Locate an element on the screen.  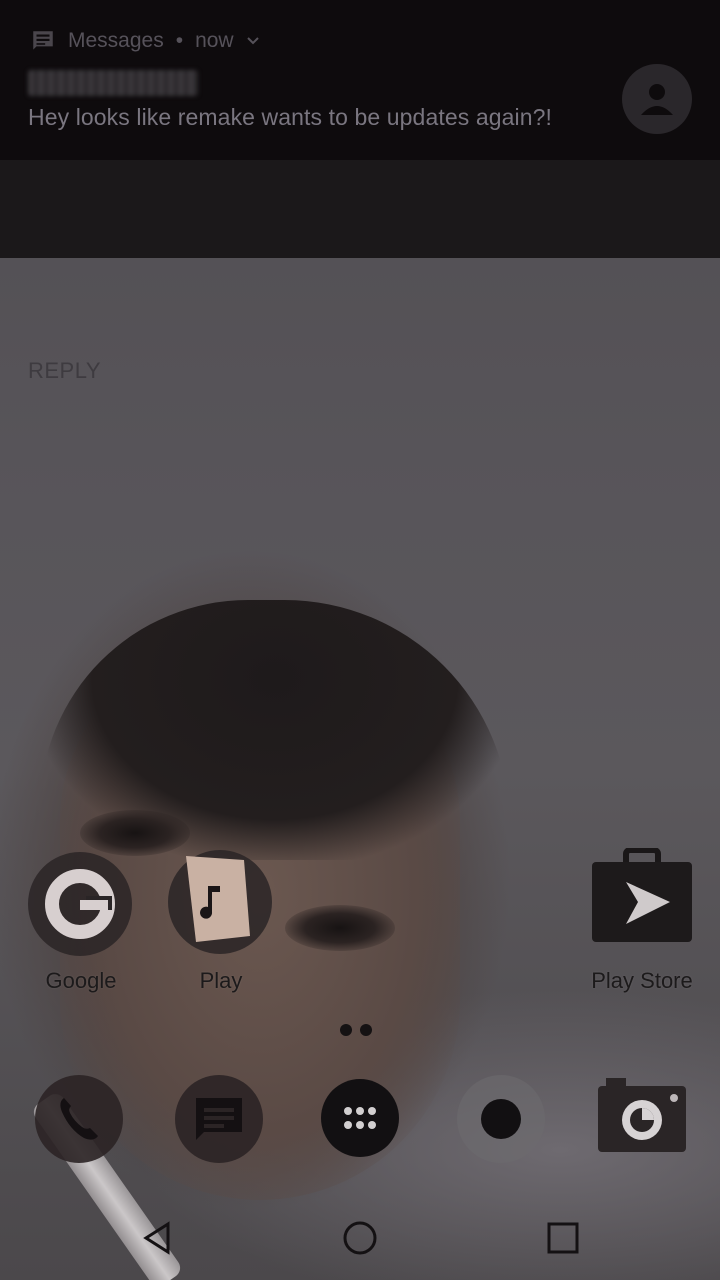
app-play-store: Play Store is located at coordinates (642, 924).